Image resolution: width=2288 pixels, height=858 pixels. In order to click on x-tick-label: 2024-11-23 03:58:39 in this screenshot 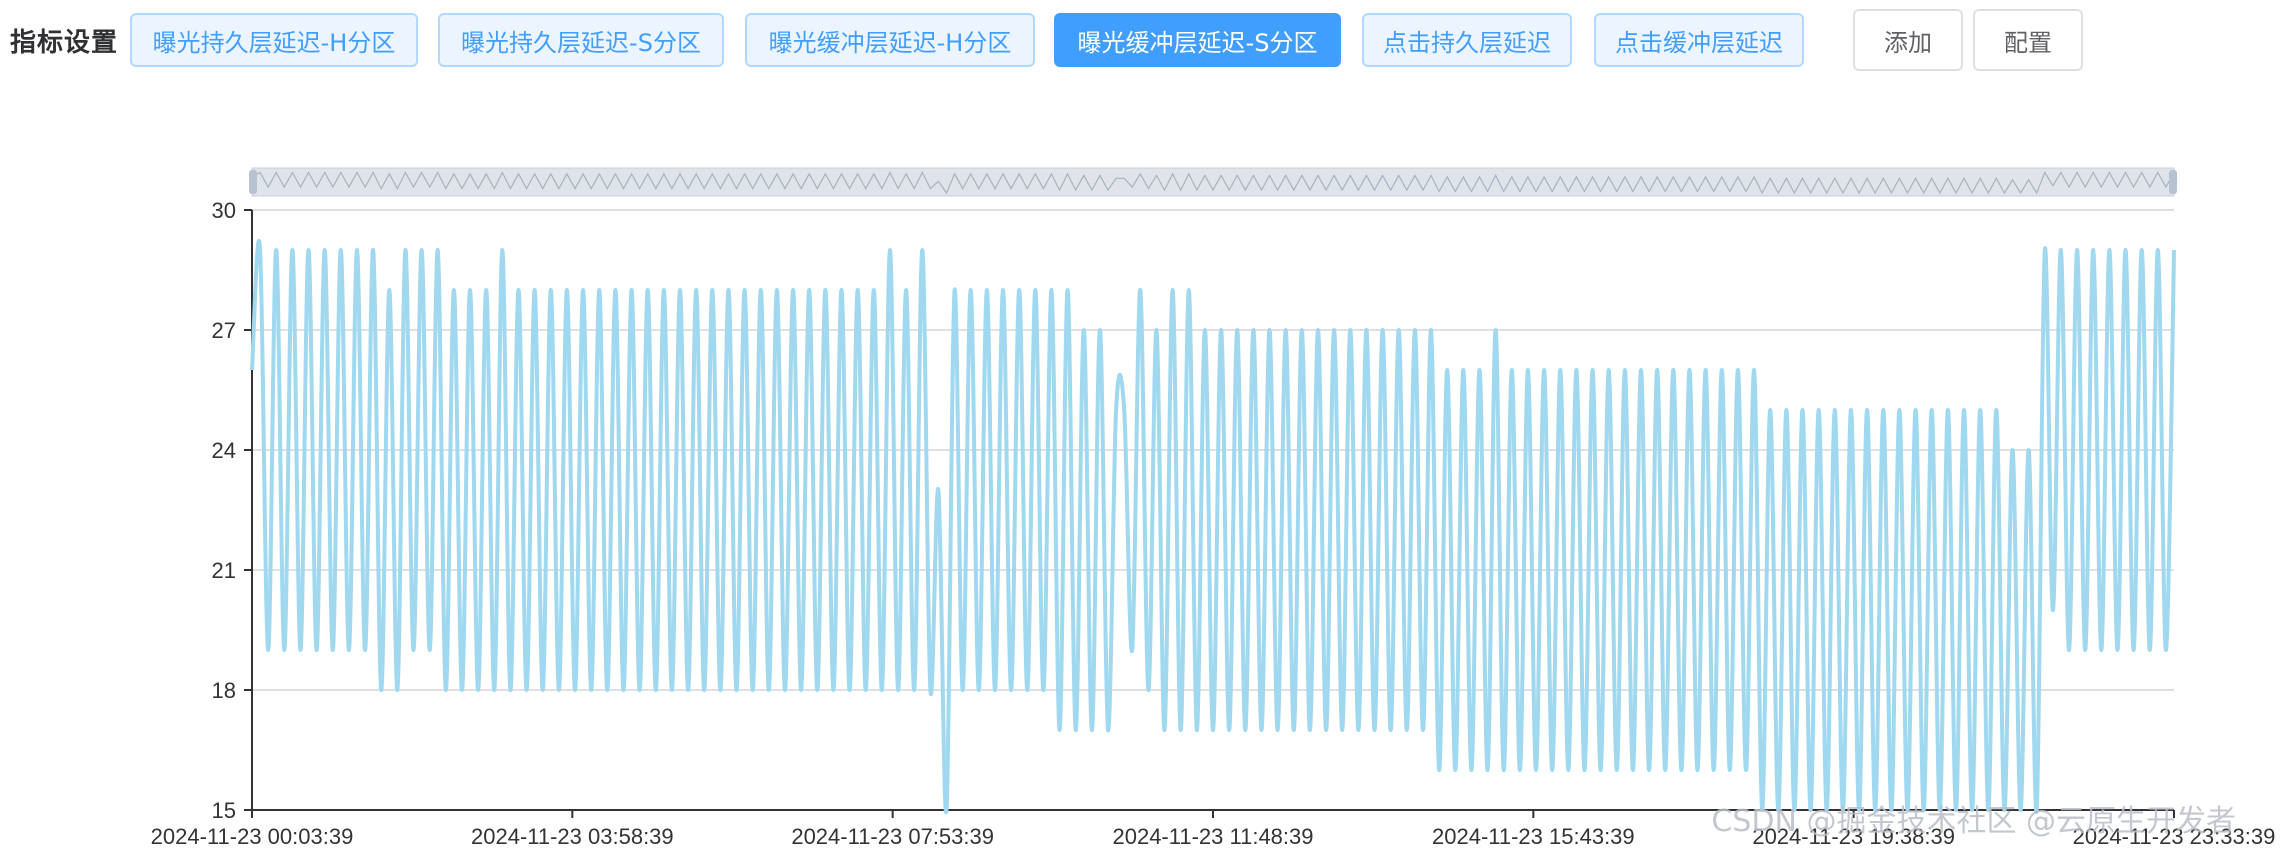, I will do `click(572, 836)`.